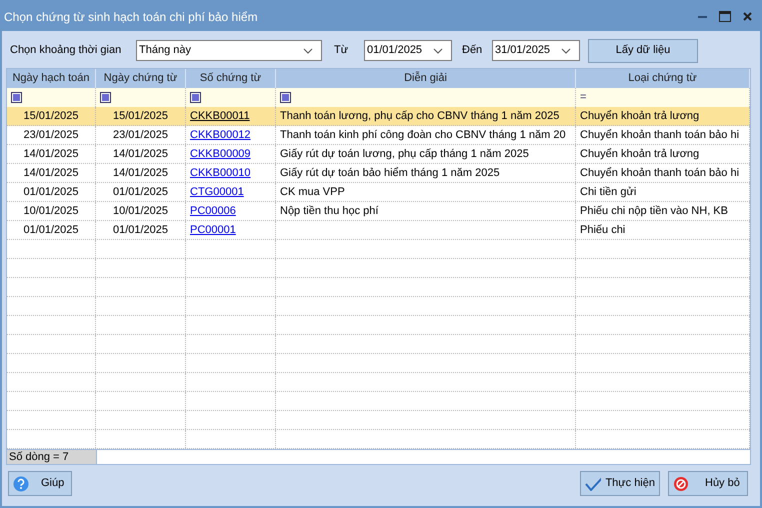 The width and height of the screenshot is (762, 508). What do you see at coordinates (342, 50) in the screenshot?
I see `from-label: Từ` at bounding box center [342, 50].